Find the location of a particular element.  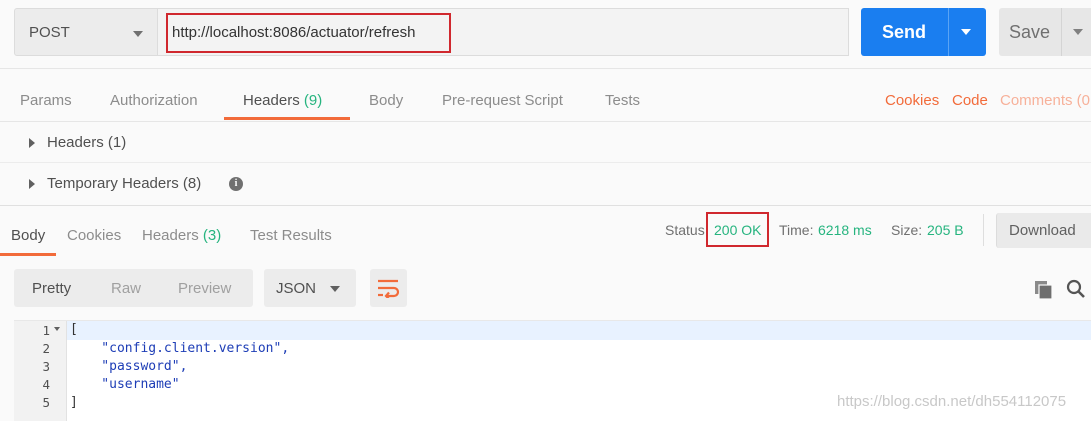

info-icon: i is located at coordinates (236, 184).